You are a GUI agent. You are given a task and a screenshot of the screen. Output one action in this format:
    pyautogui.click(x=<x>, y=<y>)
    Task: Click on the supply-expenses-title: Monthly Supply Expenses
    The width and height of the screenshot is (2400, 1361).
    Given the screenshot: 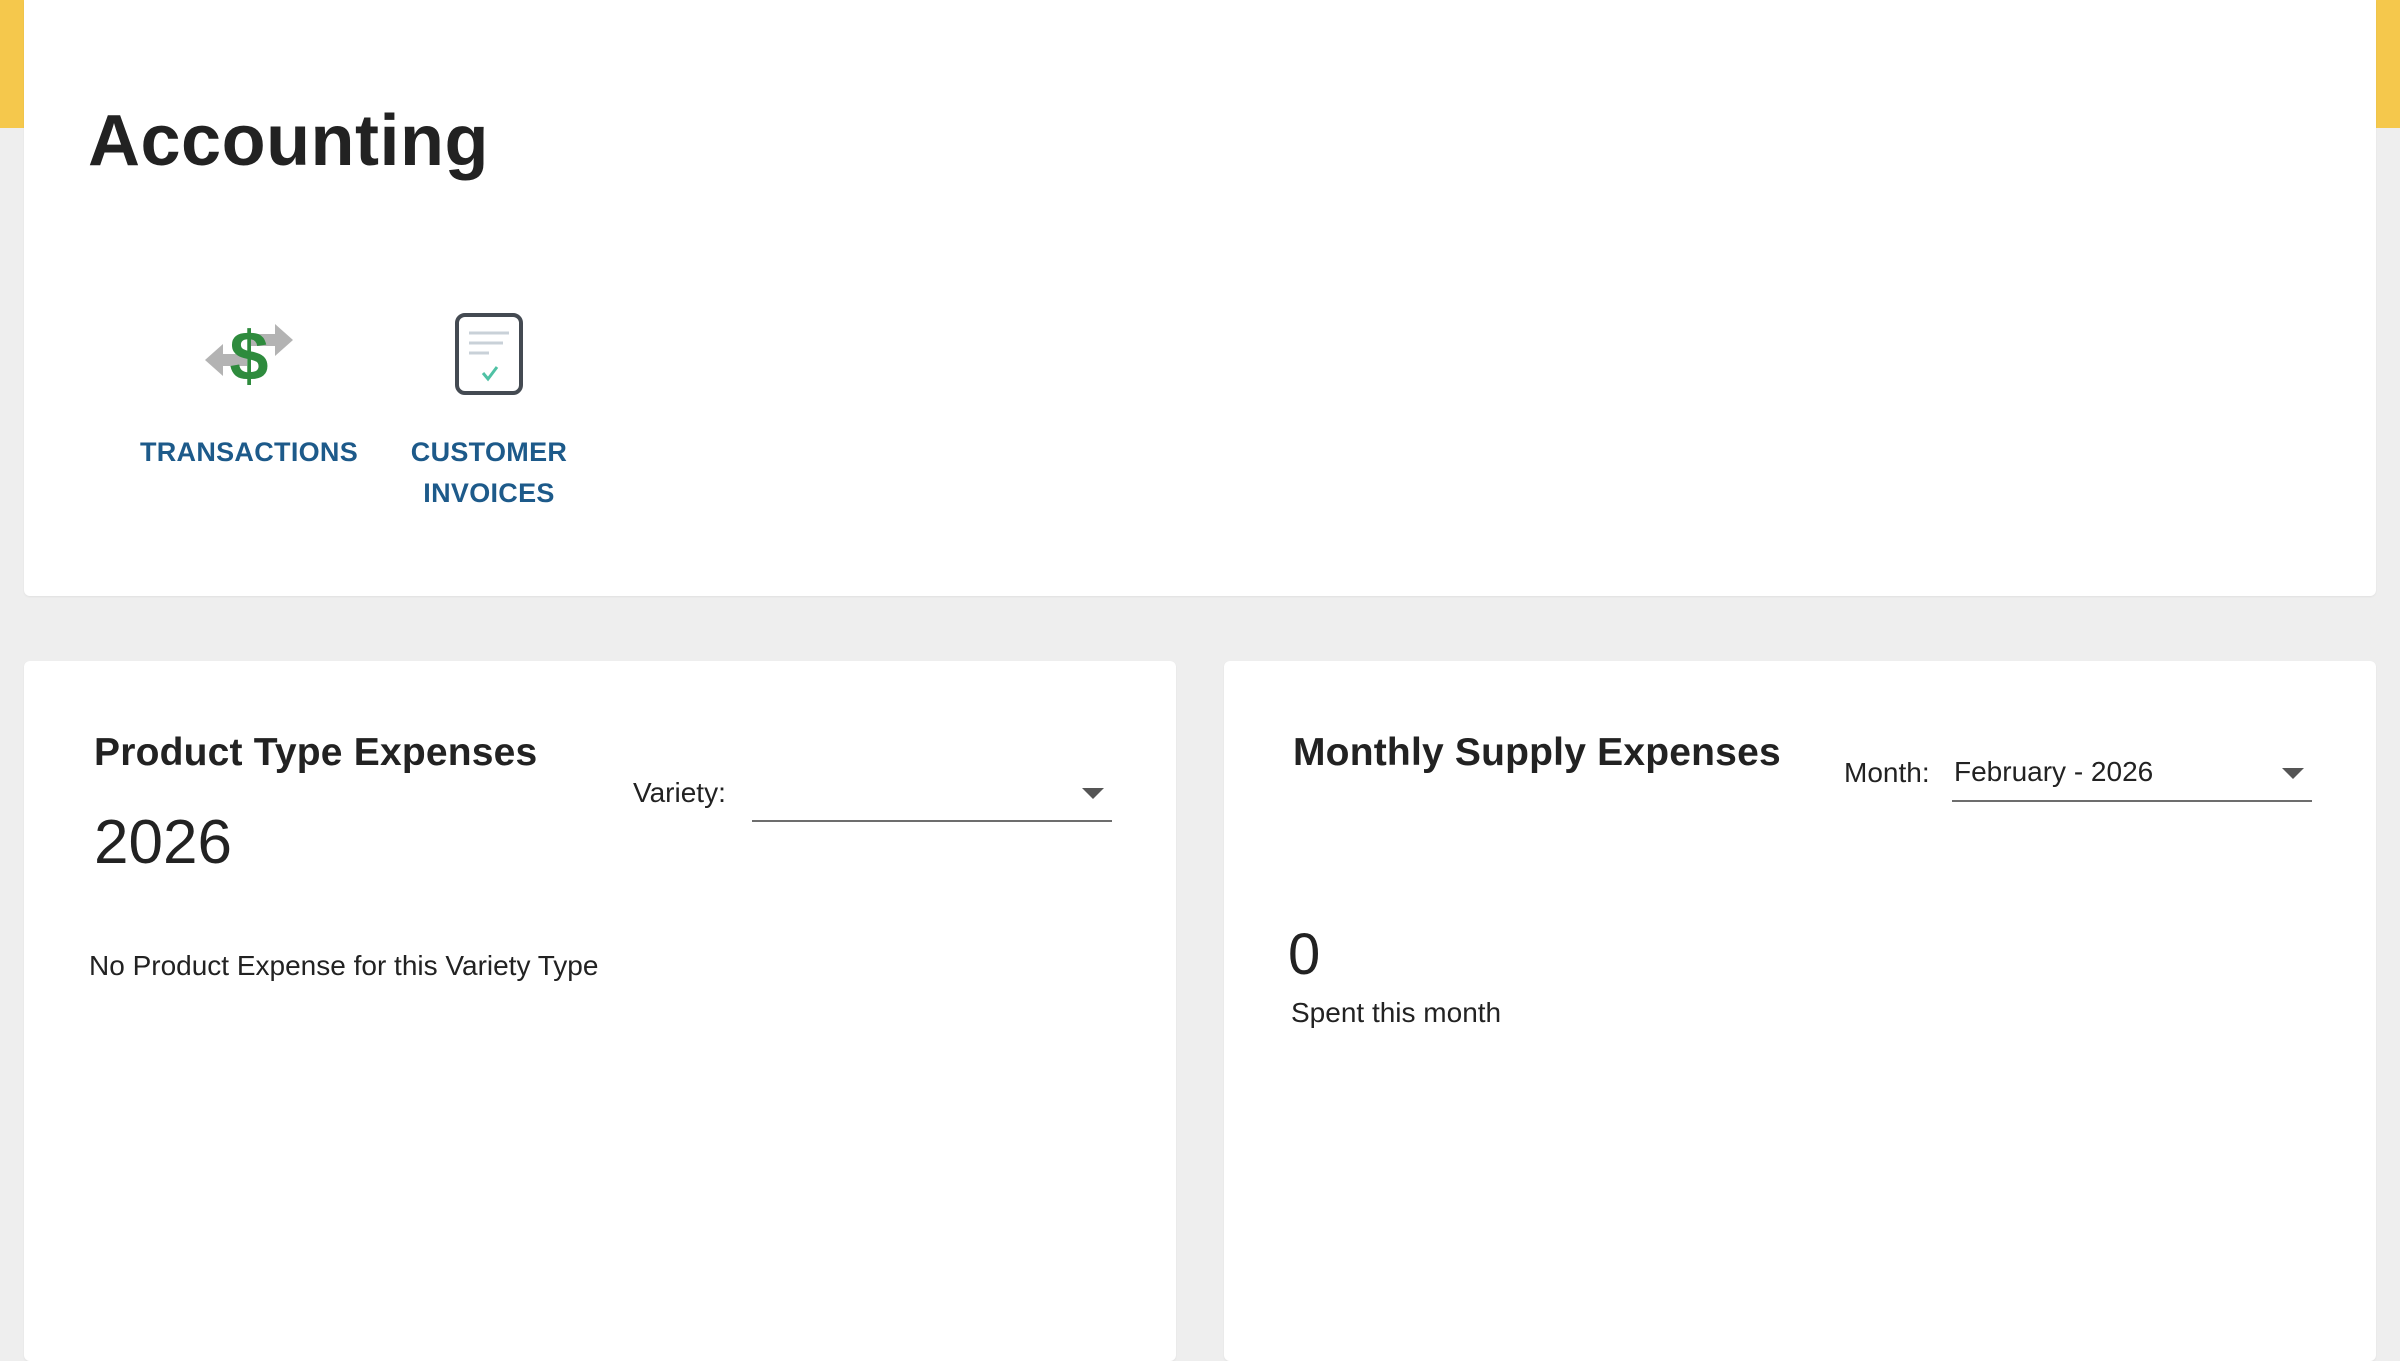 What is the action you would take?
    pyautogui.click(x=1537, y=752)
    